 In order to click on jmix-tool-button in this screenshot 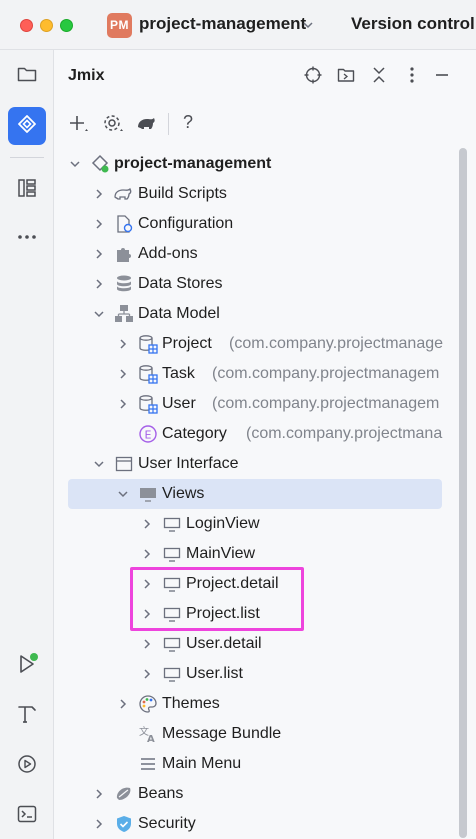, I will do `click(27, 126)`.